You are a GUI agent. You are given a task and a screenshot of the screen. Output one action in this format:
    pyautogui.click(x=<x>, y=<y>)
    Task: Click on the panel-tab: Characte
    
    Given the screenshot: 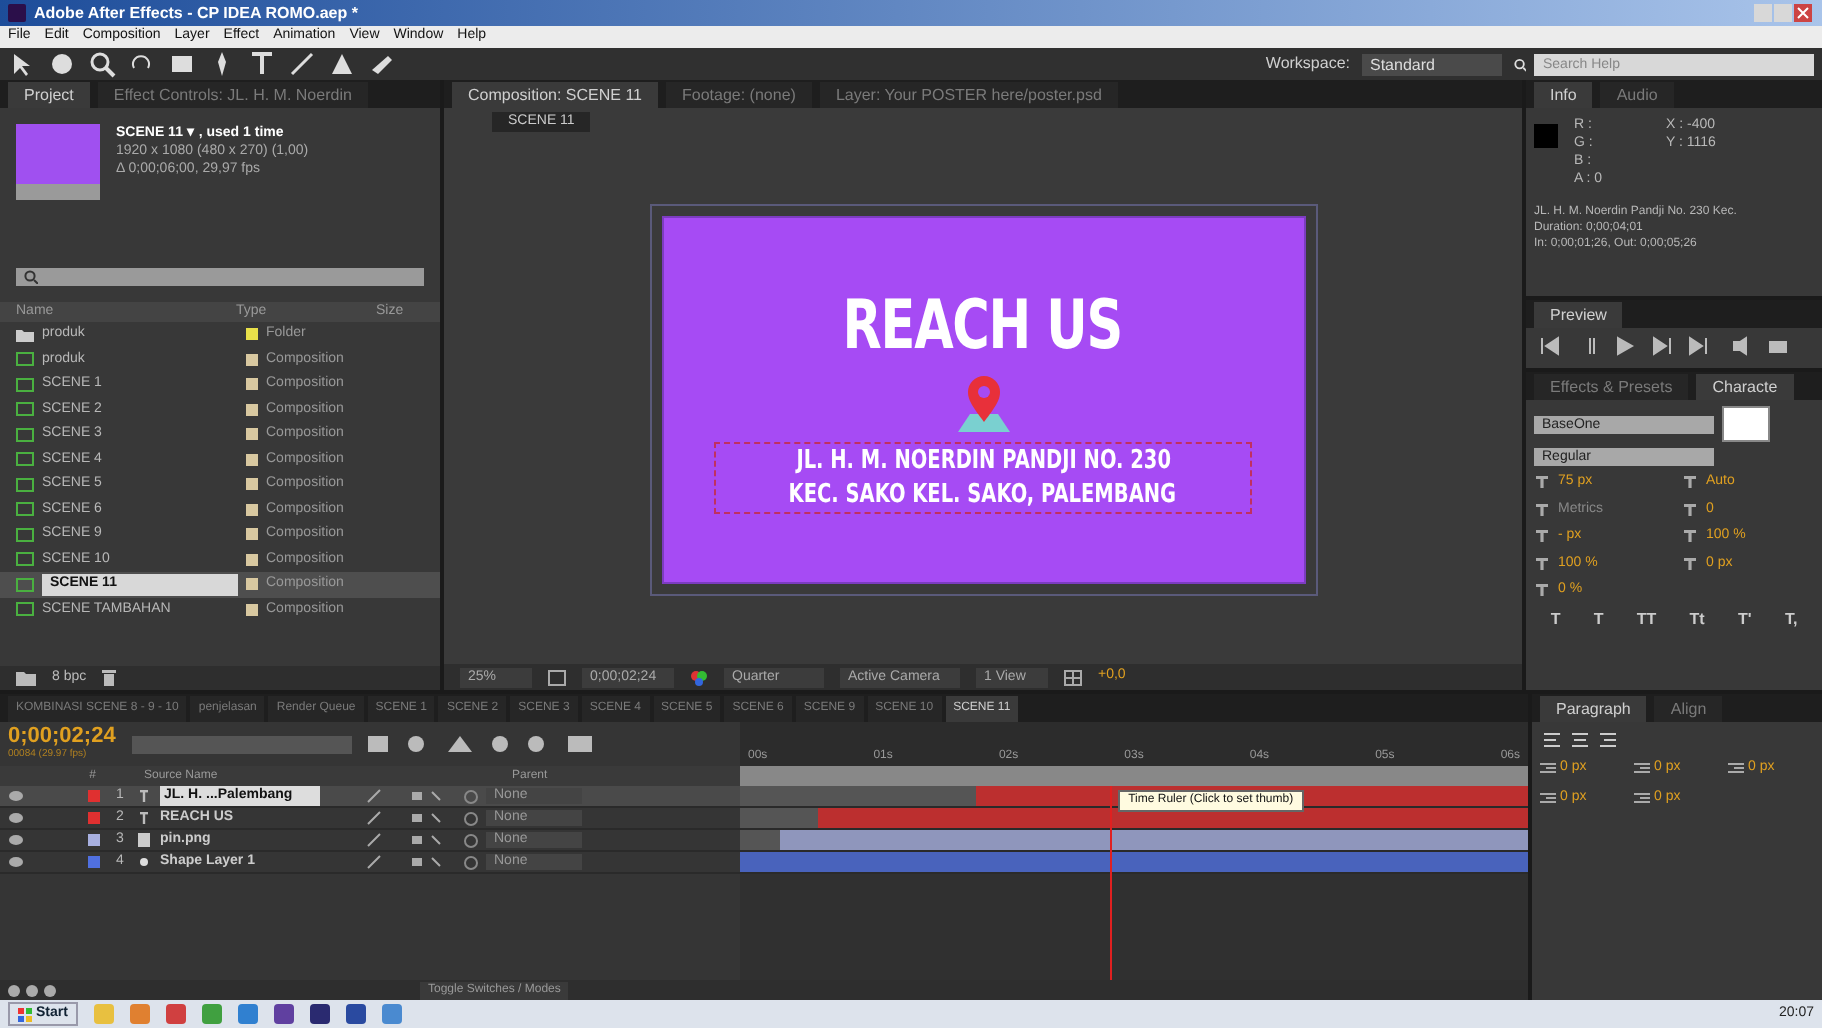 What is the action you would take?
    pyautogui.click(x=1745, y=387)
    